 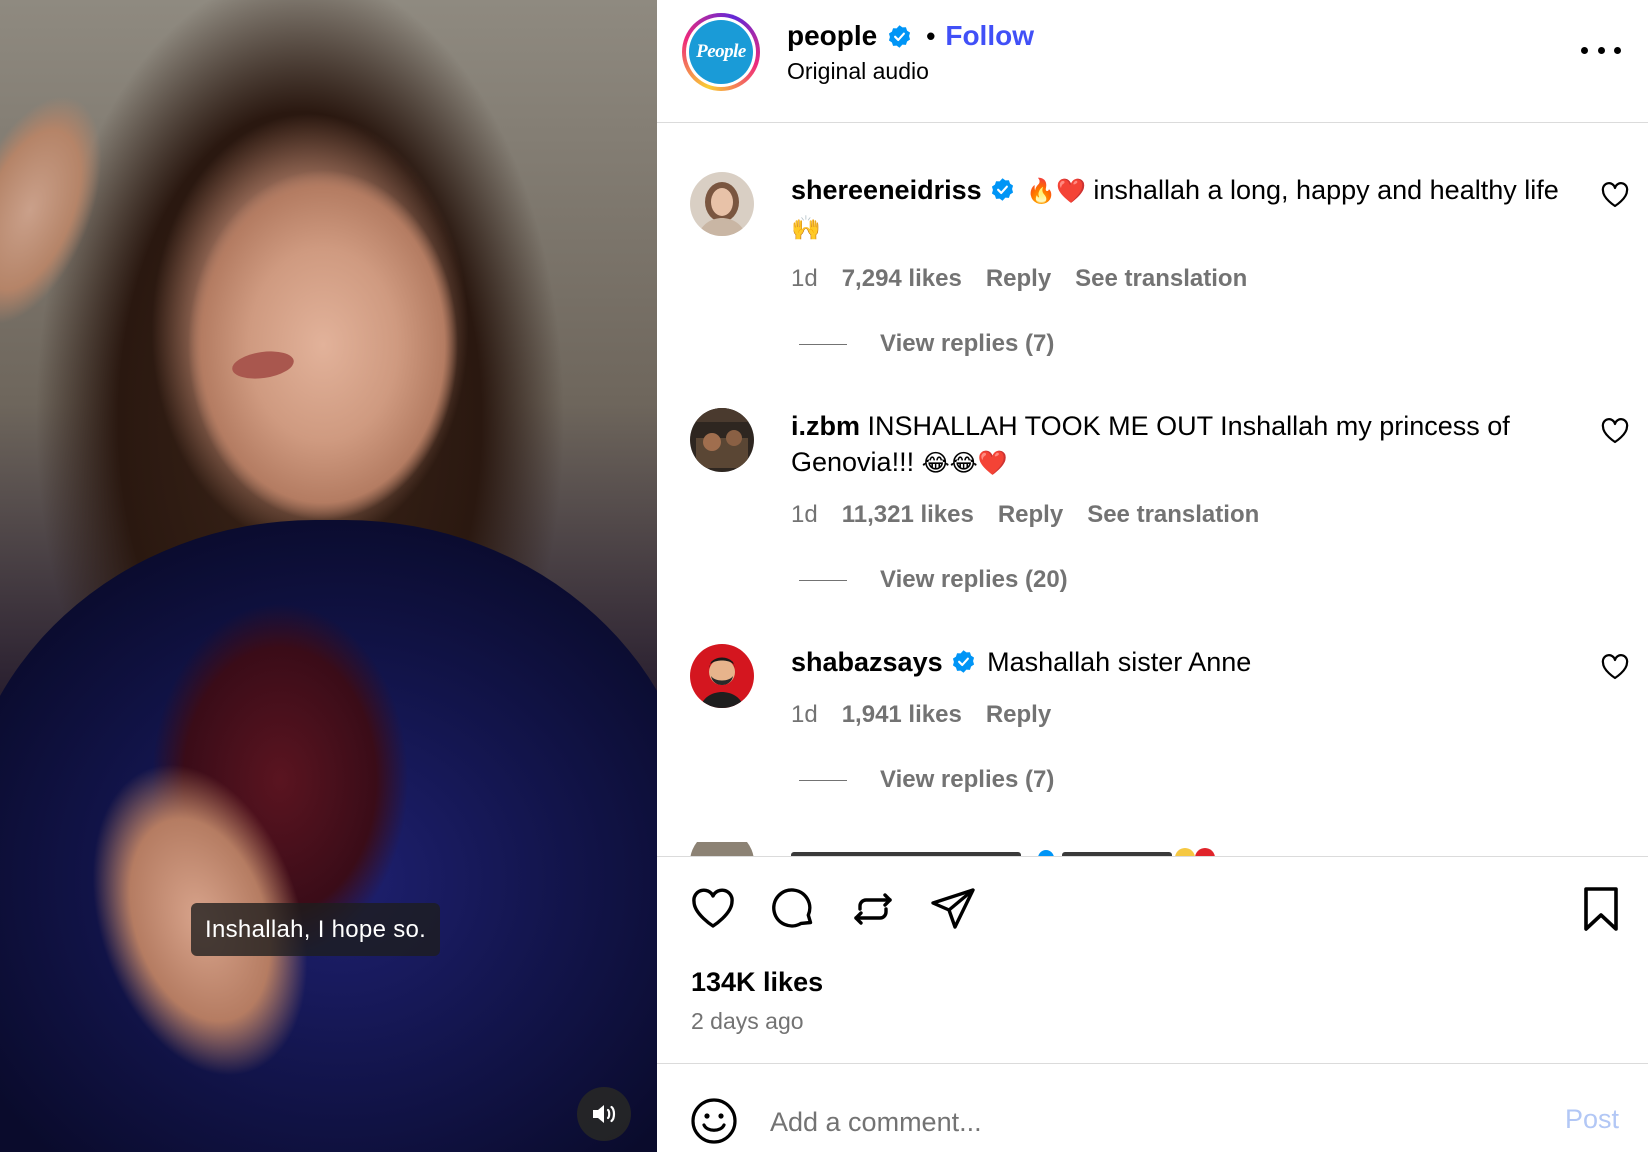 I want to click on video-frame-hand, so click(x=65, y=210).